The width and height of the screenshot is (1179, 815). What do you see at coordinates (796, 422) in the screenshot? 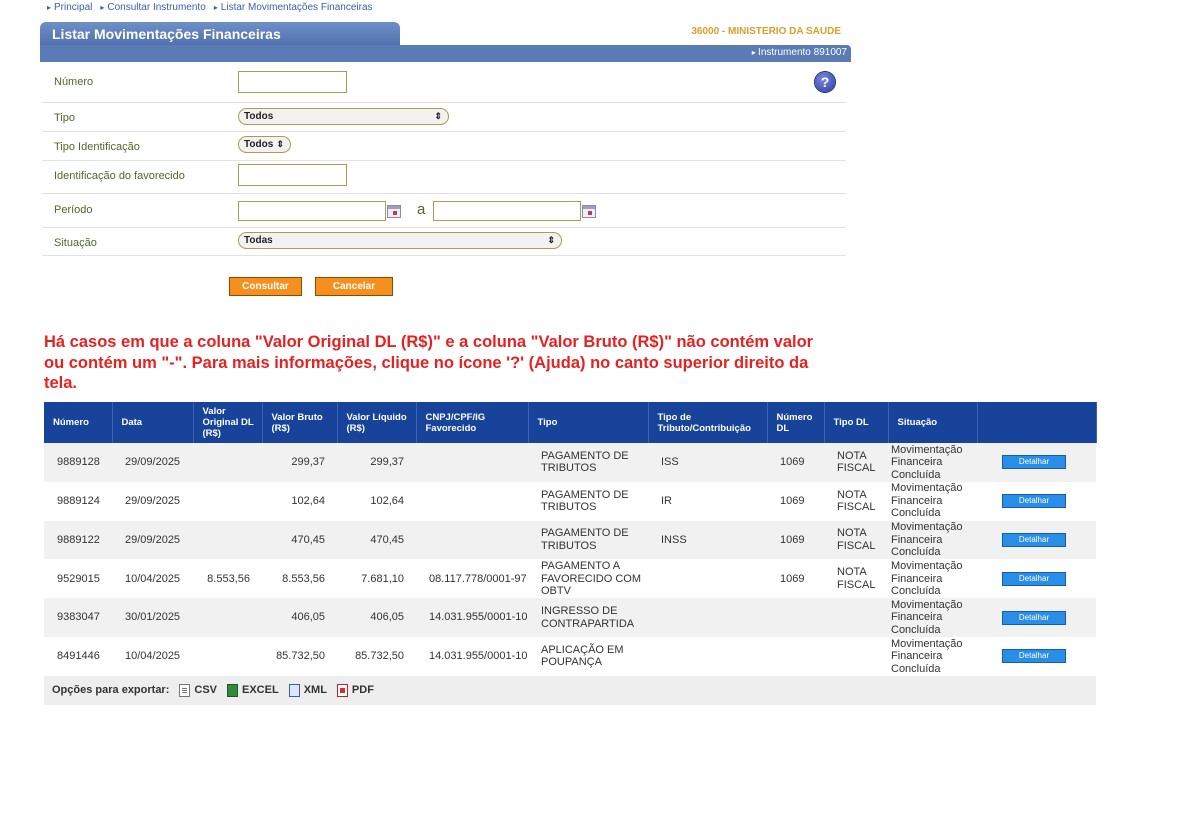
I see `header-numero-dl: Número DL` at bounding box center [796, 422].